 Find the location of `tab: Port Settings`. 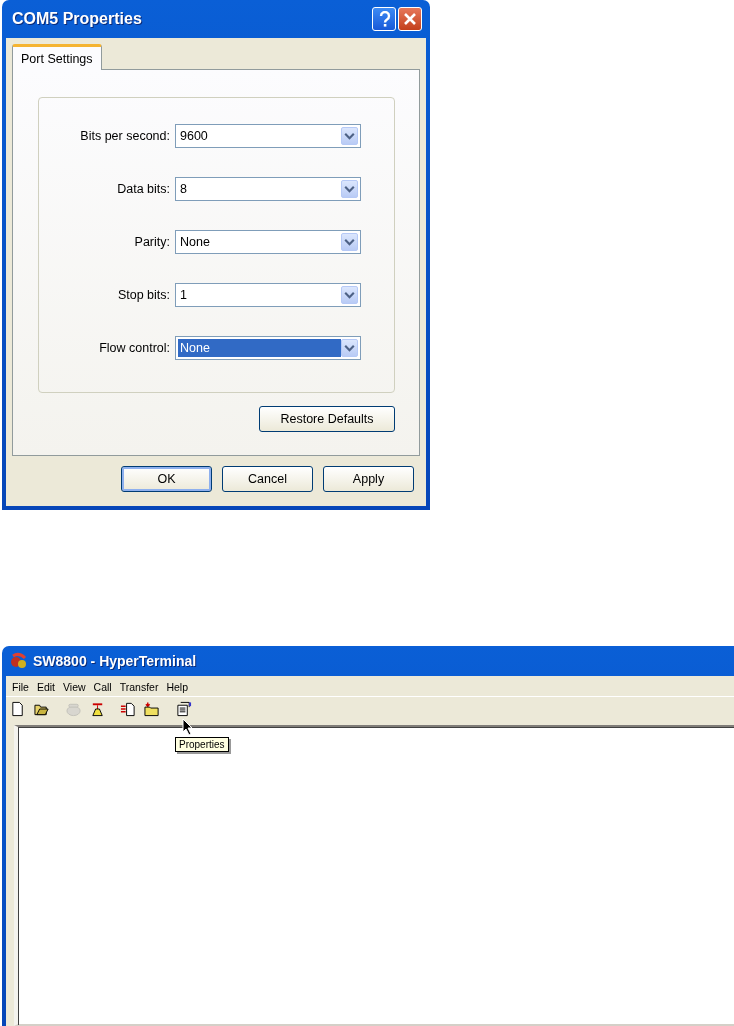

tab: Port Settings is located at coordinates (57, 57).